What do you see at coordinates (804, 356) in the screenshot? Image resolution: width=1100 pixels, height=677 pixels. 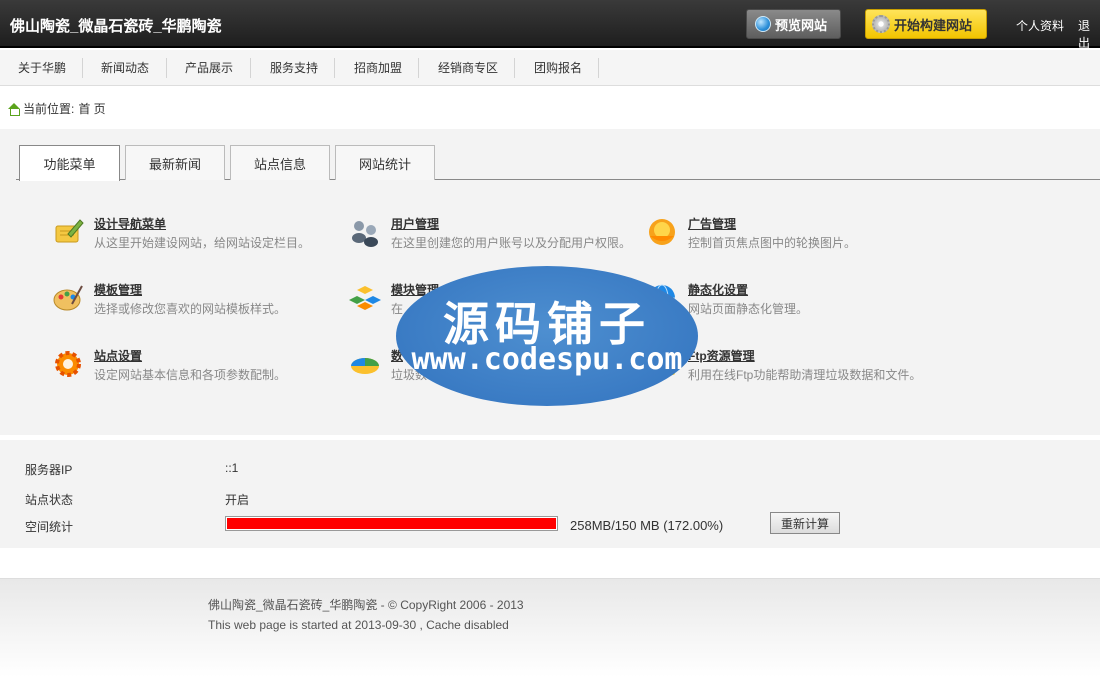 I see `function-title: Ftp资源管理` at bounding box center [804, 356].